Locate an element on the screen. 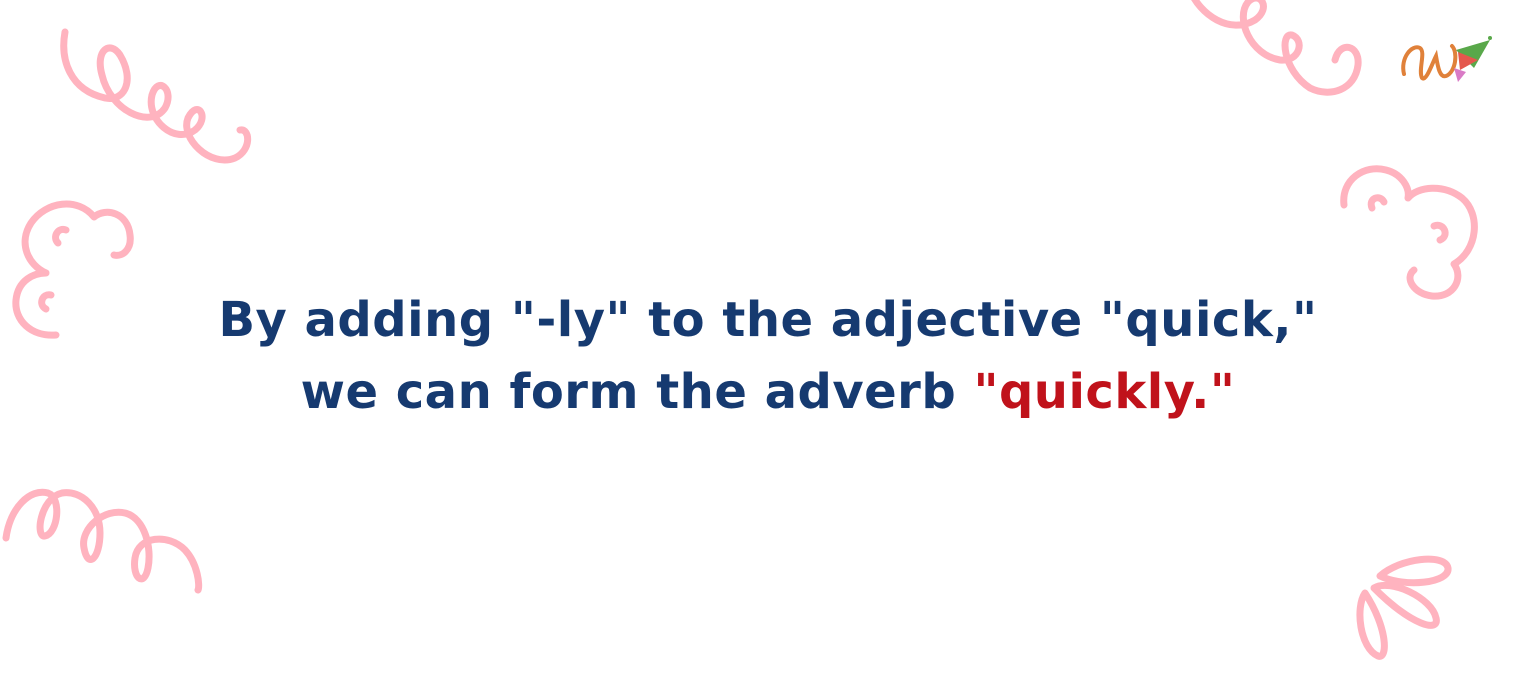  bloop-squiggle-bottom-left is located at coordinates (102, 541).